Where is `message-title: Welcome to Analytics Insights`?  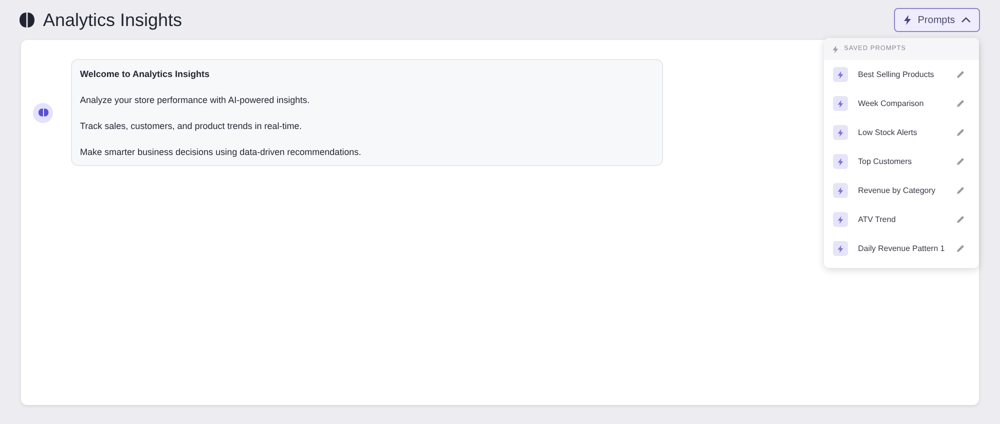 message-title: Welcome to Analytics Insights is located at coordinates (145, 74).